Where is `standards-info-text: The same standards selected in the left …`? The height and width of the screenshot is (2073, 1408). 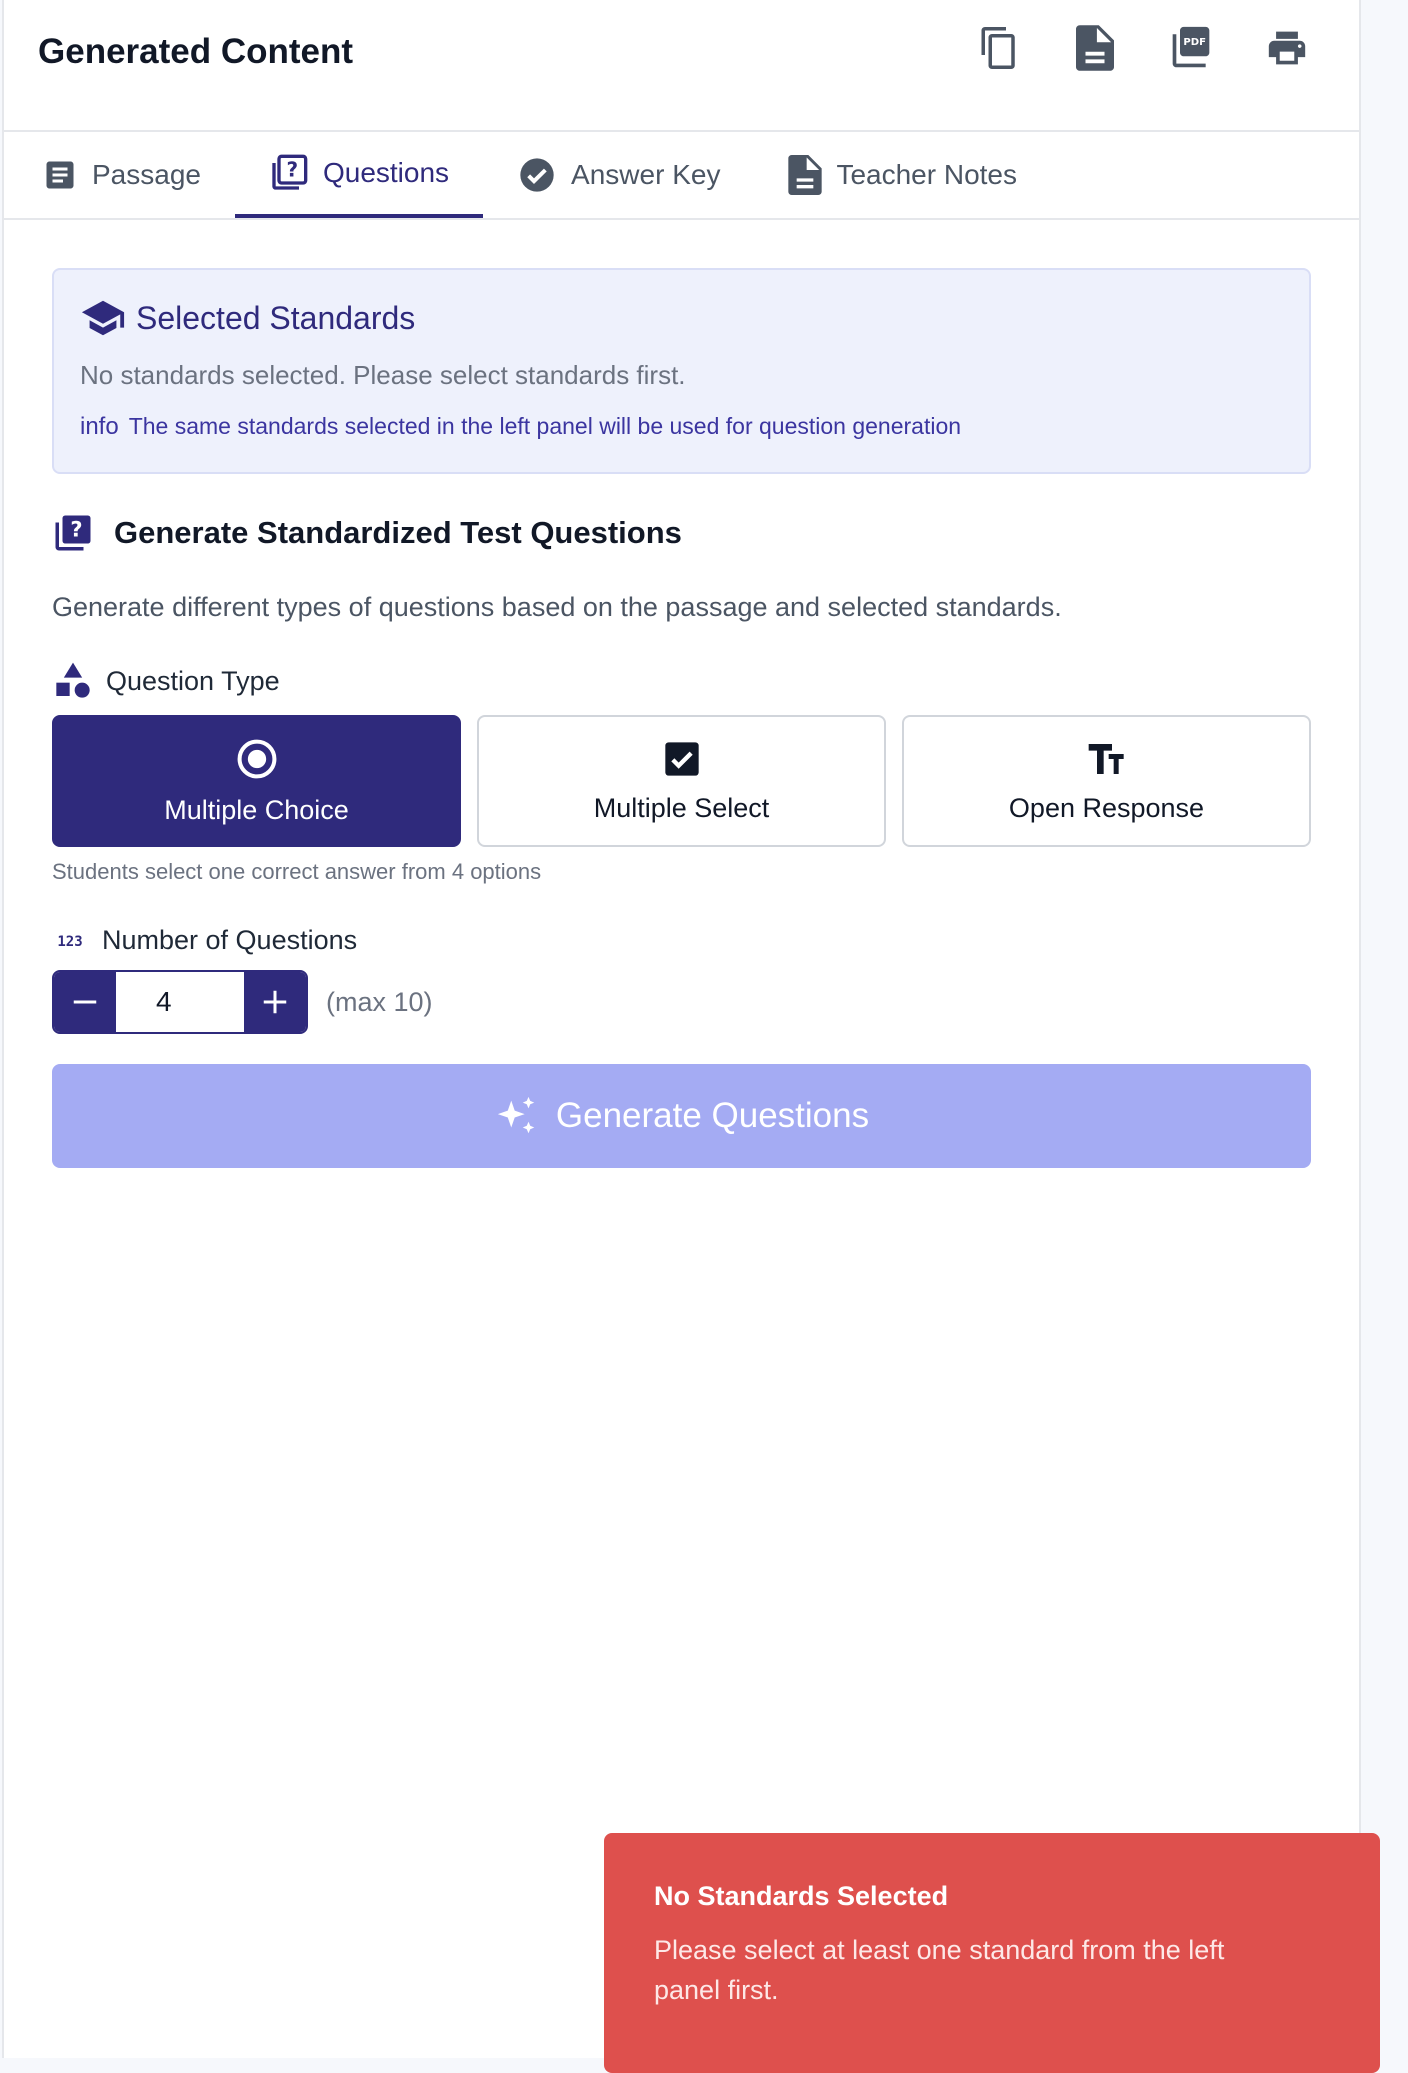
standards-info-text: The same standards selected in the left … is located at coordinates (545, 426).